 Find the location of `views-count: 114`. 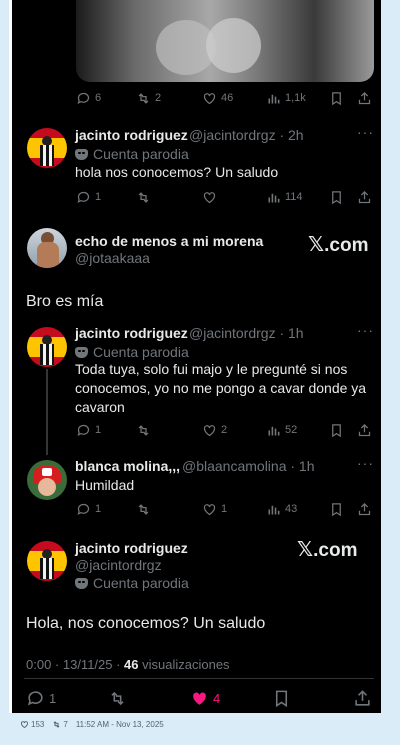

views-count: 114 is located at coordinates (294, 197).